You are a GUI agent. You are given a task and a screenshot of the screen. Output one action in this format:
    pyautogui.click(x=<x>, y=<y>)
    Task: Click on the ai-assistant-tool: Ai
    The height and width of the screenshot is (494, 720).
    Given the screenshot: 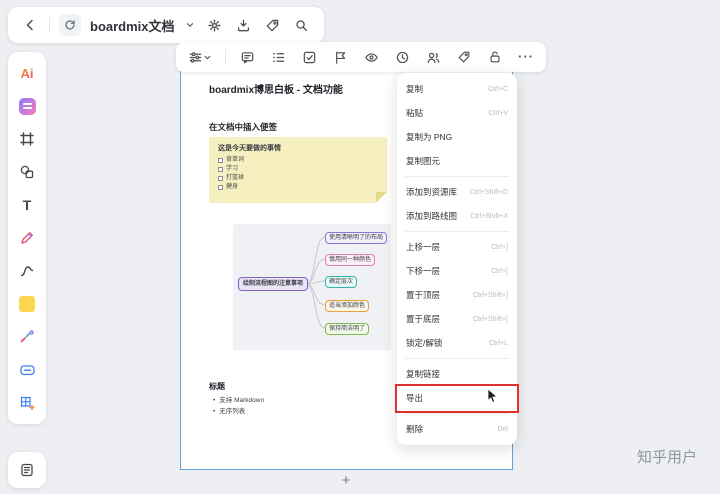 What is the action you would take?
    pyautogui.click(x=27, y=73)
    